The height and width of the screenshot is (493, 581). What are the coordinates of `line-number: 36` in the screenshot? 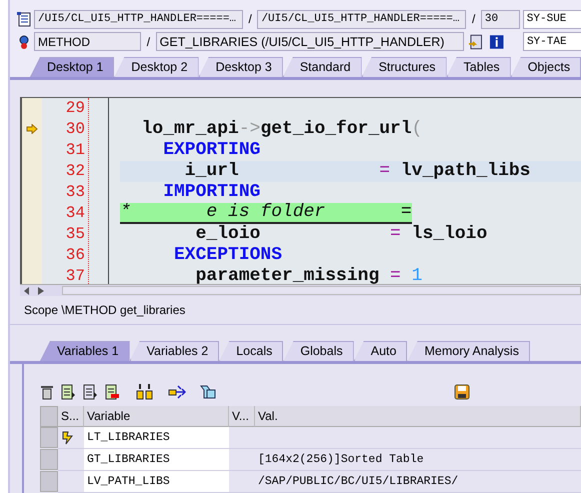 It's located at (75, 255).